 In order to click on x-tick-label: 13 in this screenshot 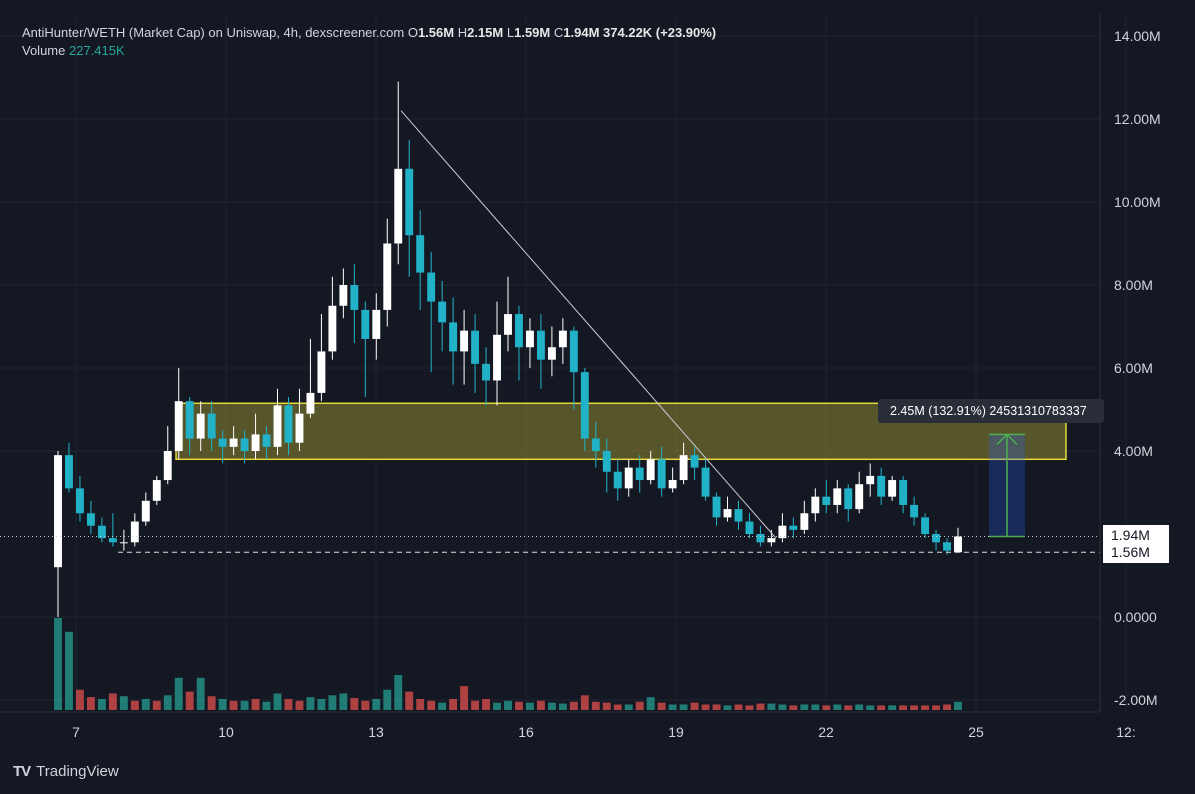, I will do `click(376, 732)`.